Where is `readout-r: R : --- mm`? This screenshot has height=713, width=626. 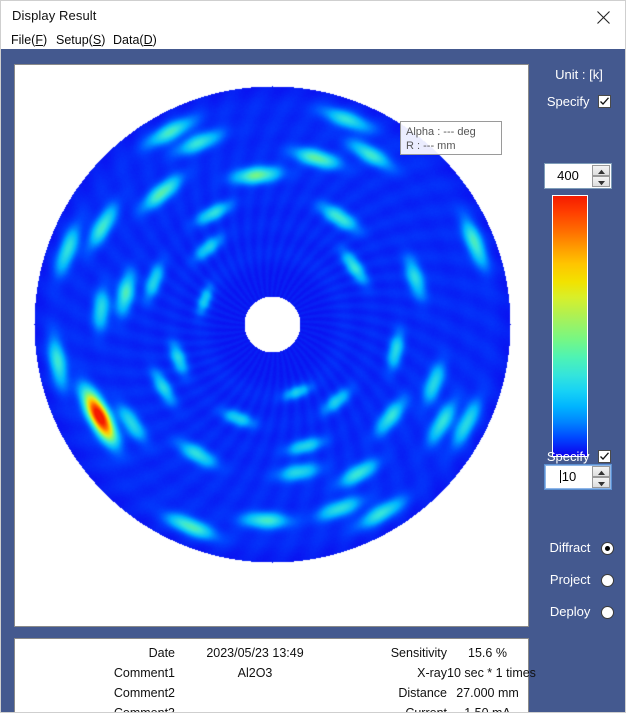 readout-r: R : --- mm is located at coordinates (431, 146).